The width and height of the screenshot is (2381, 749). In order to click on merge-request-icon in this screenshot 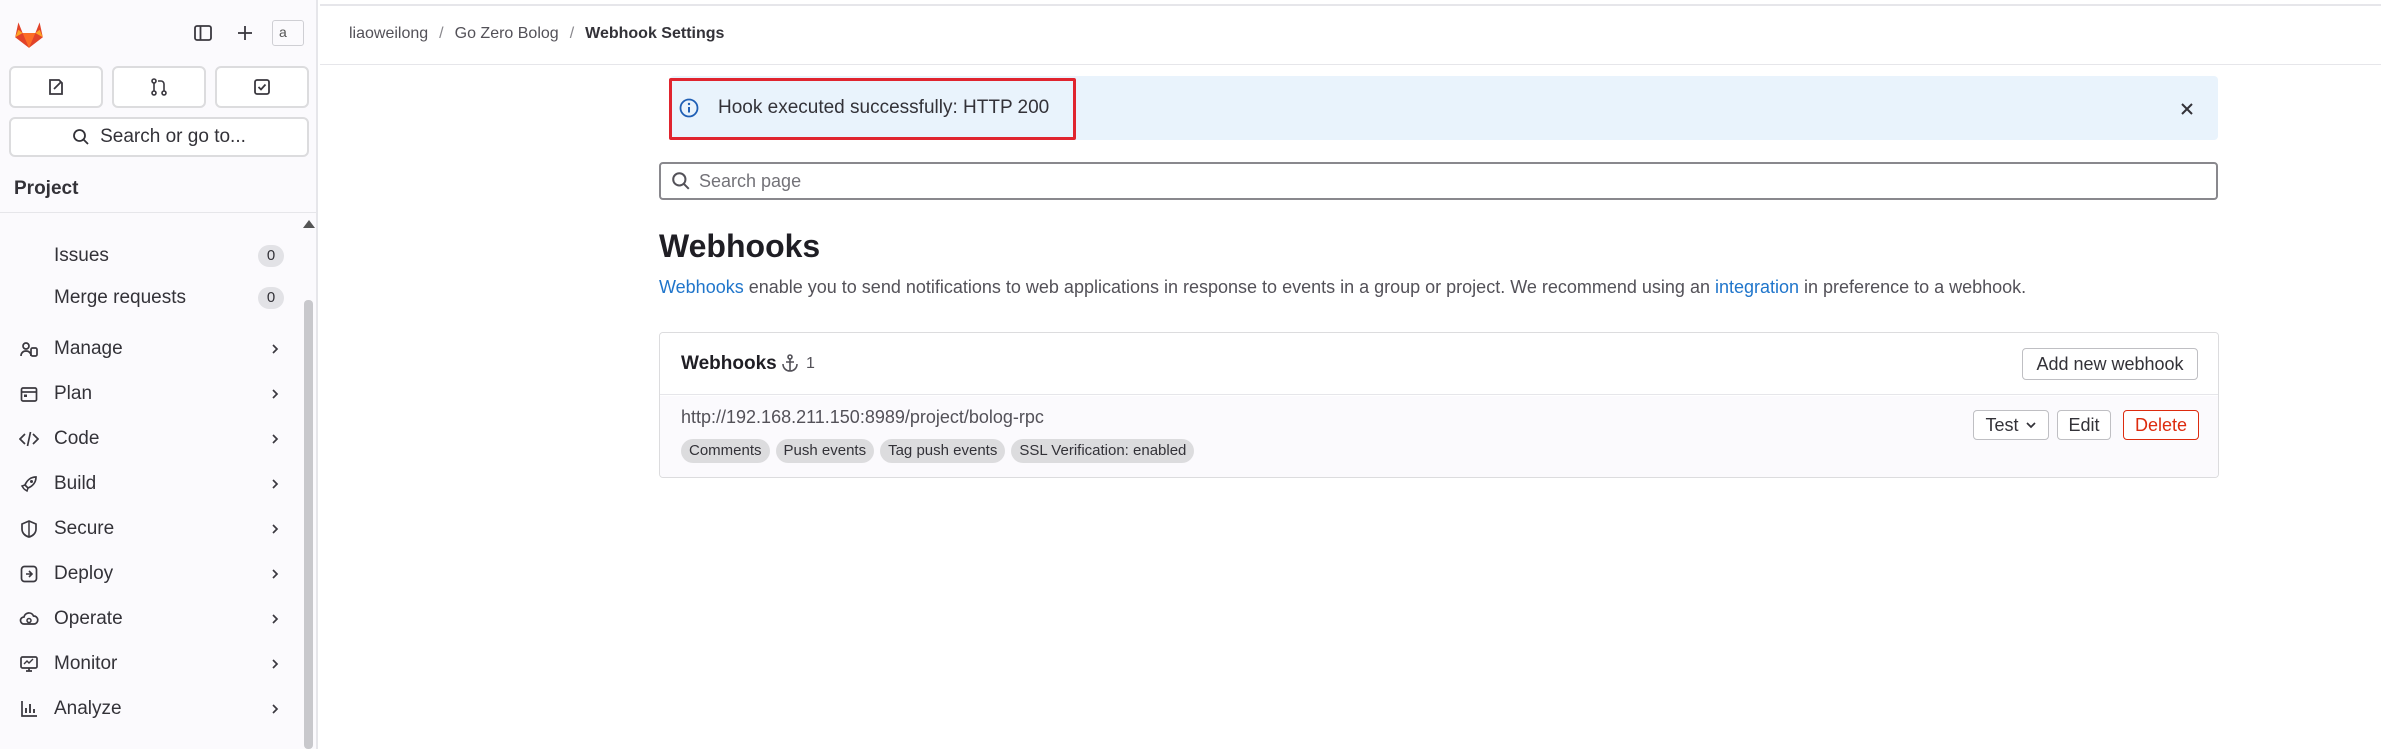, I will do `click(159, 87)`.